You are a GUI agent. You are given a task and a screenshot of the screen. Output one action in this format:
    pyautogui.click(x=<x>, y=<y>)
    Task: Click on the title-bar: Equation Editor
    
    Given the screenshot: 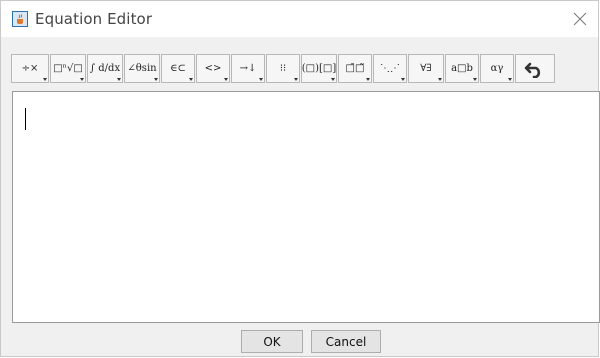 What is the action you would take?
    pyautogui.click(x=299, y=19)
    